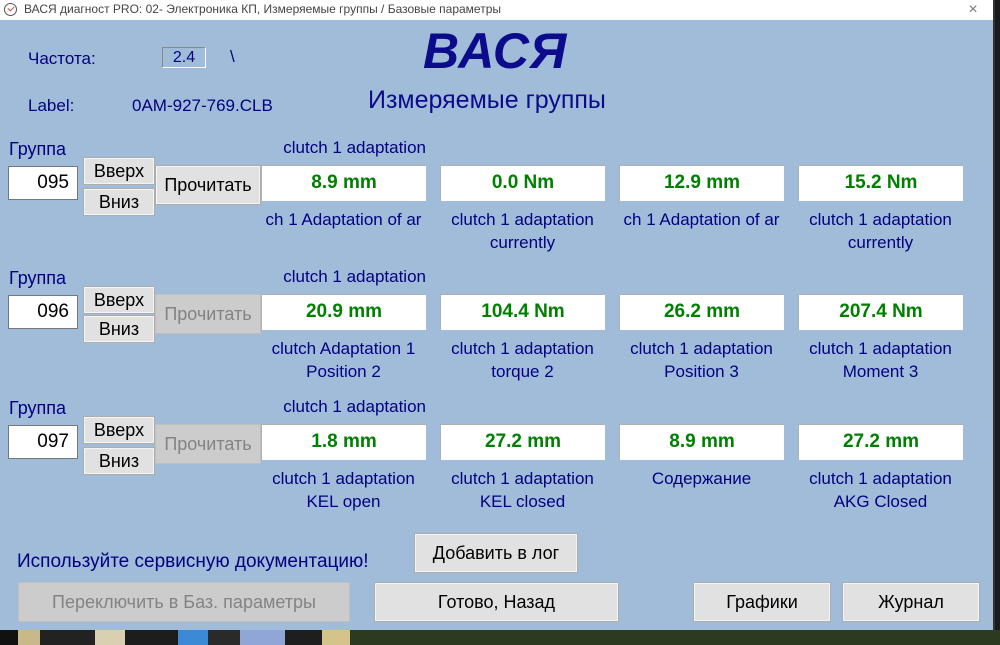 This screenshot has width=1000, height=645. Describe the element at coordinates (343, 312) in the screenshot. I see `value-field: 20.9 mm` at that location.